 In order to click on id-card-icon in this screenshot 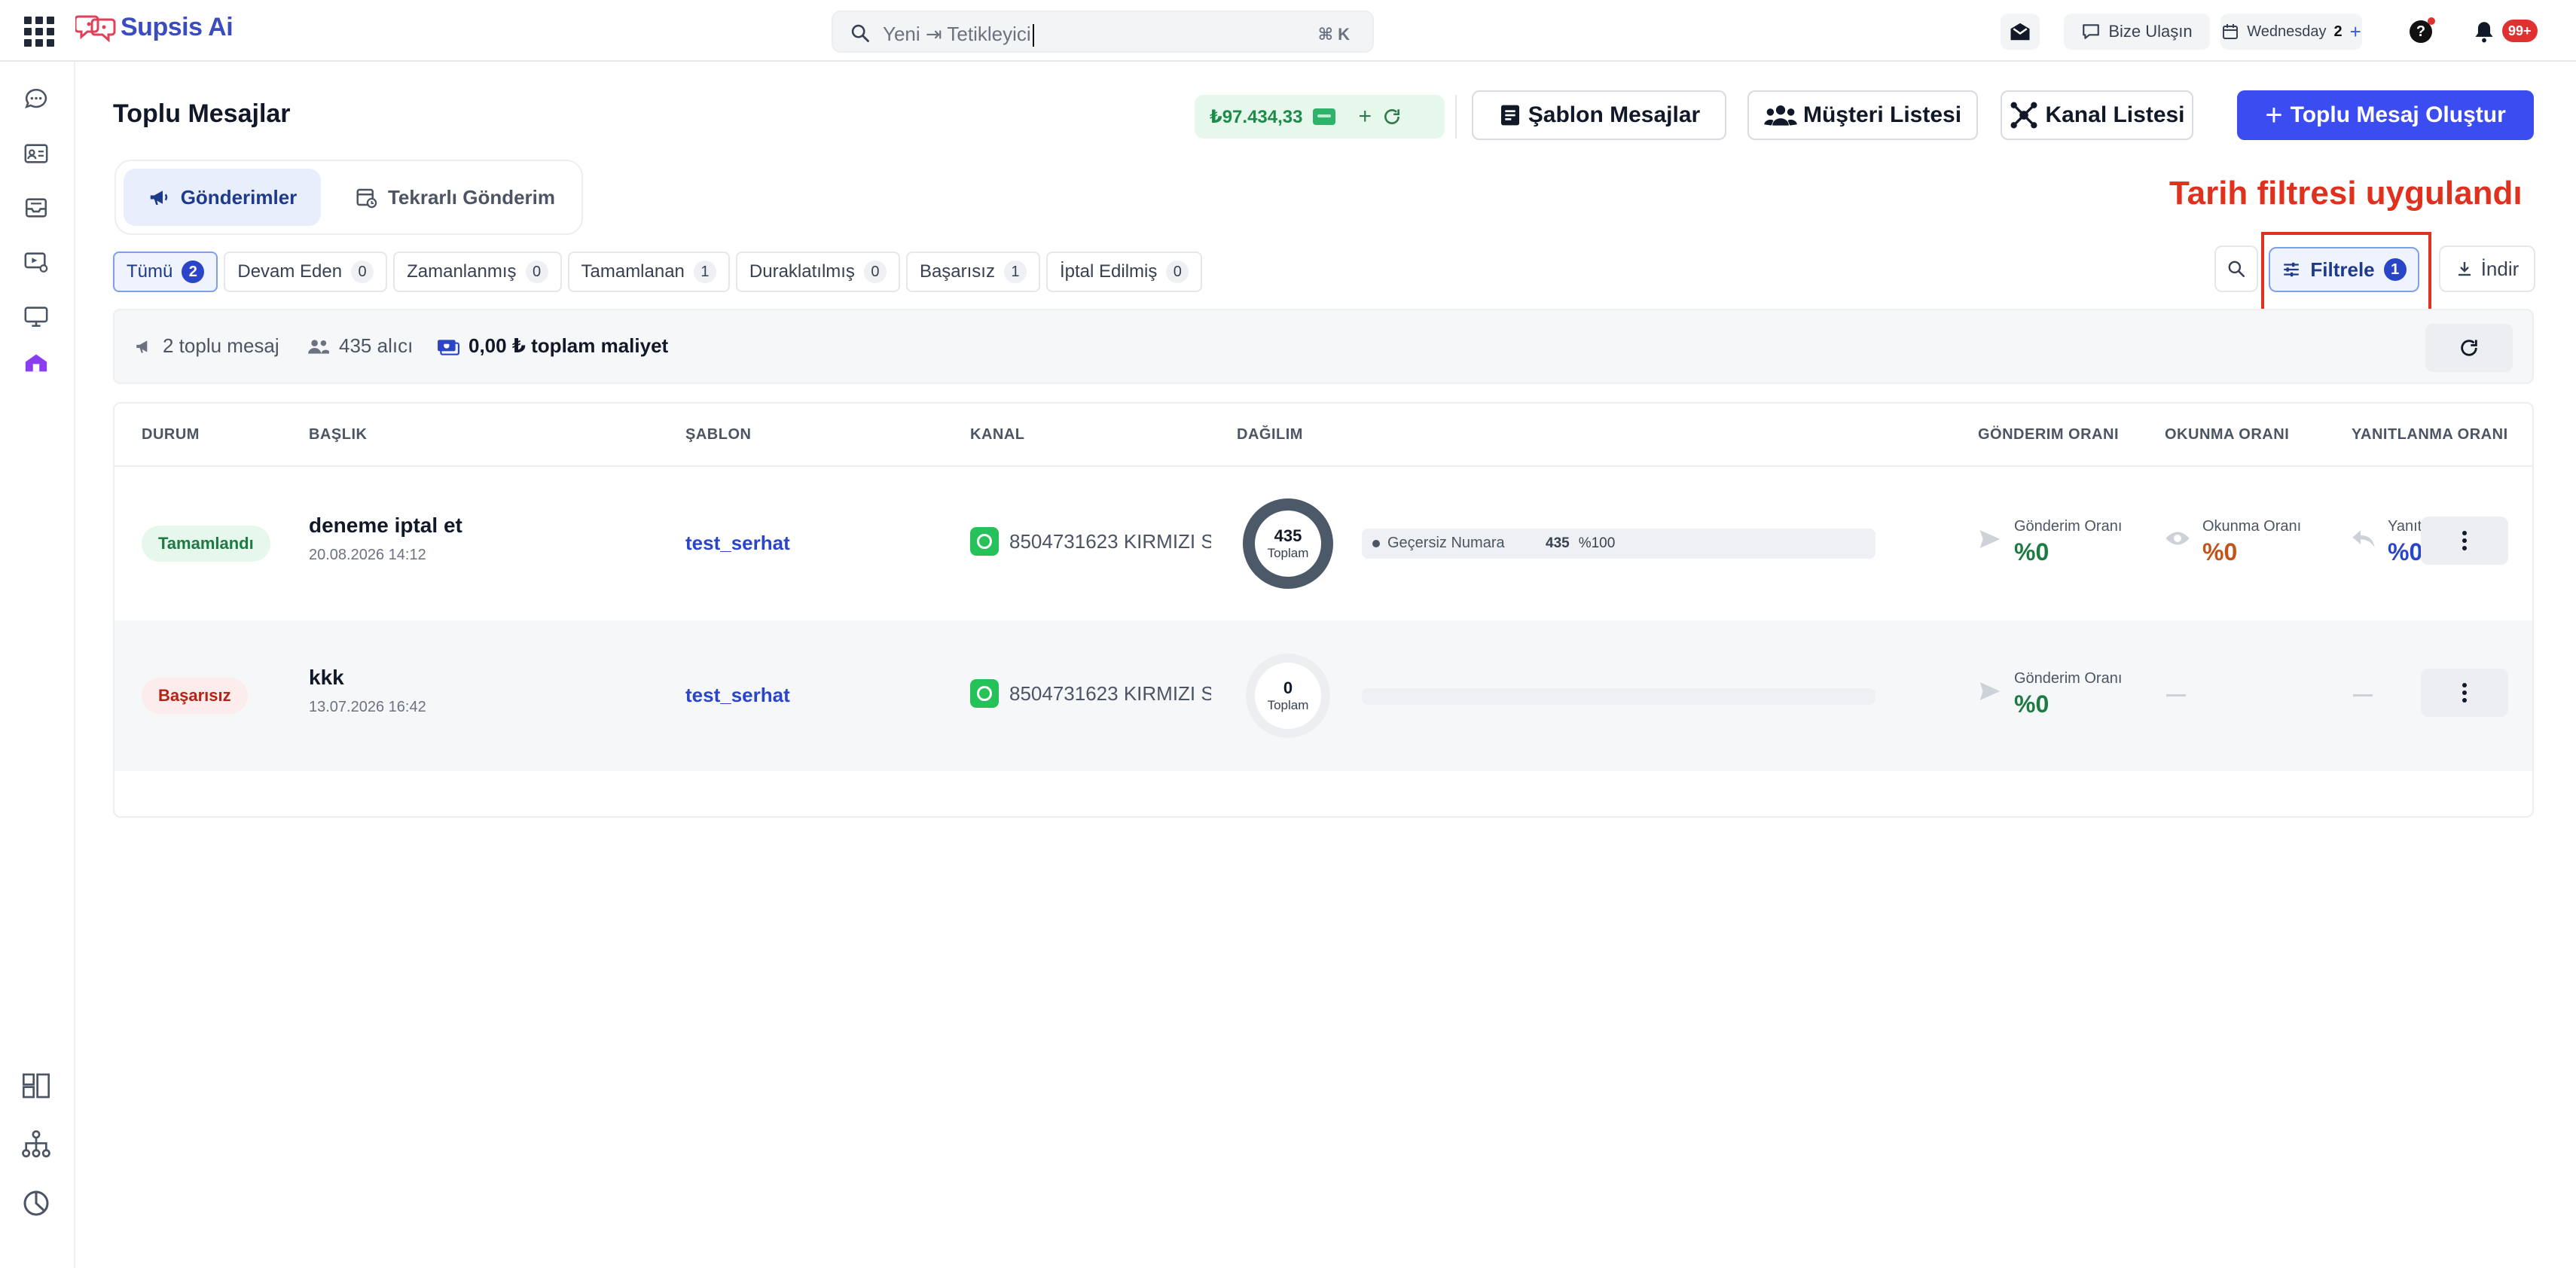, I will do `click(36, 153)`.